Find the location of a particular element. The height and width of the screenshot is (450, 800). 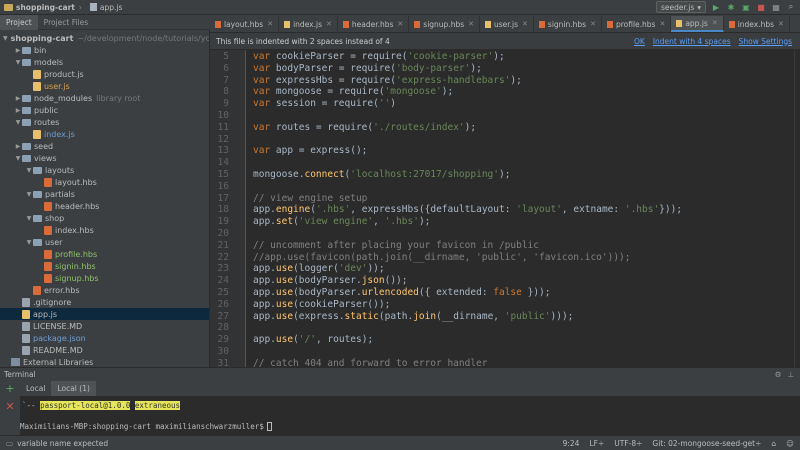

code-line: var mongoose = require('mongoose'); is located at coordinates (353, 92).